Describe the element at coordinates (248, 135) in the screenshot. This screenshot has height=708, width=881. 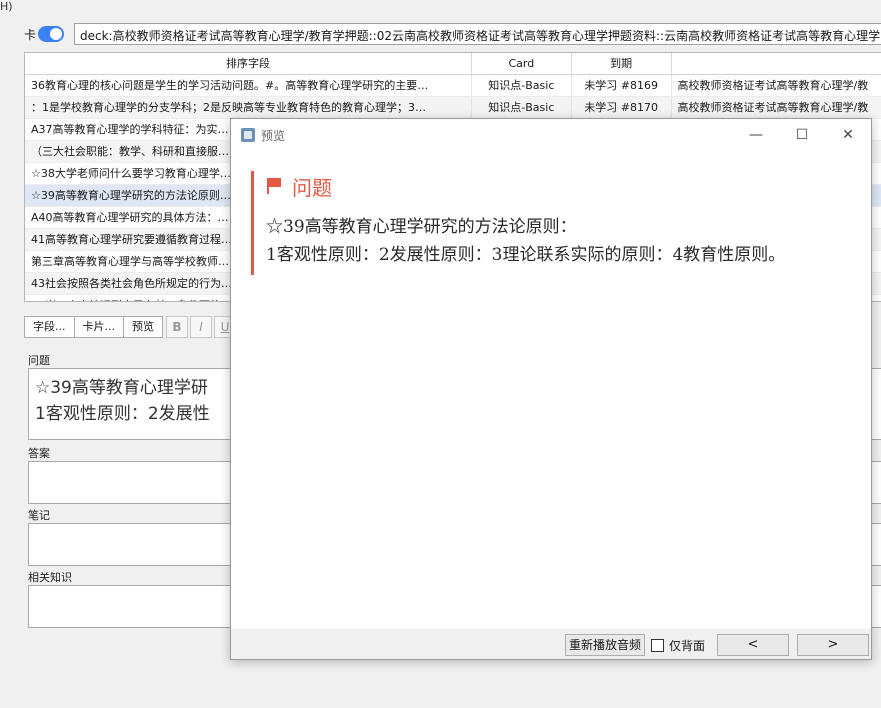
I see `app-icon` at that location.